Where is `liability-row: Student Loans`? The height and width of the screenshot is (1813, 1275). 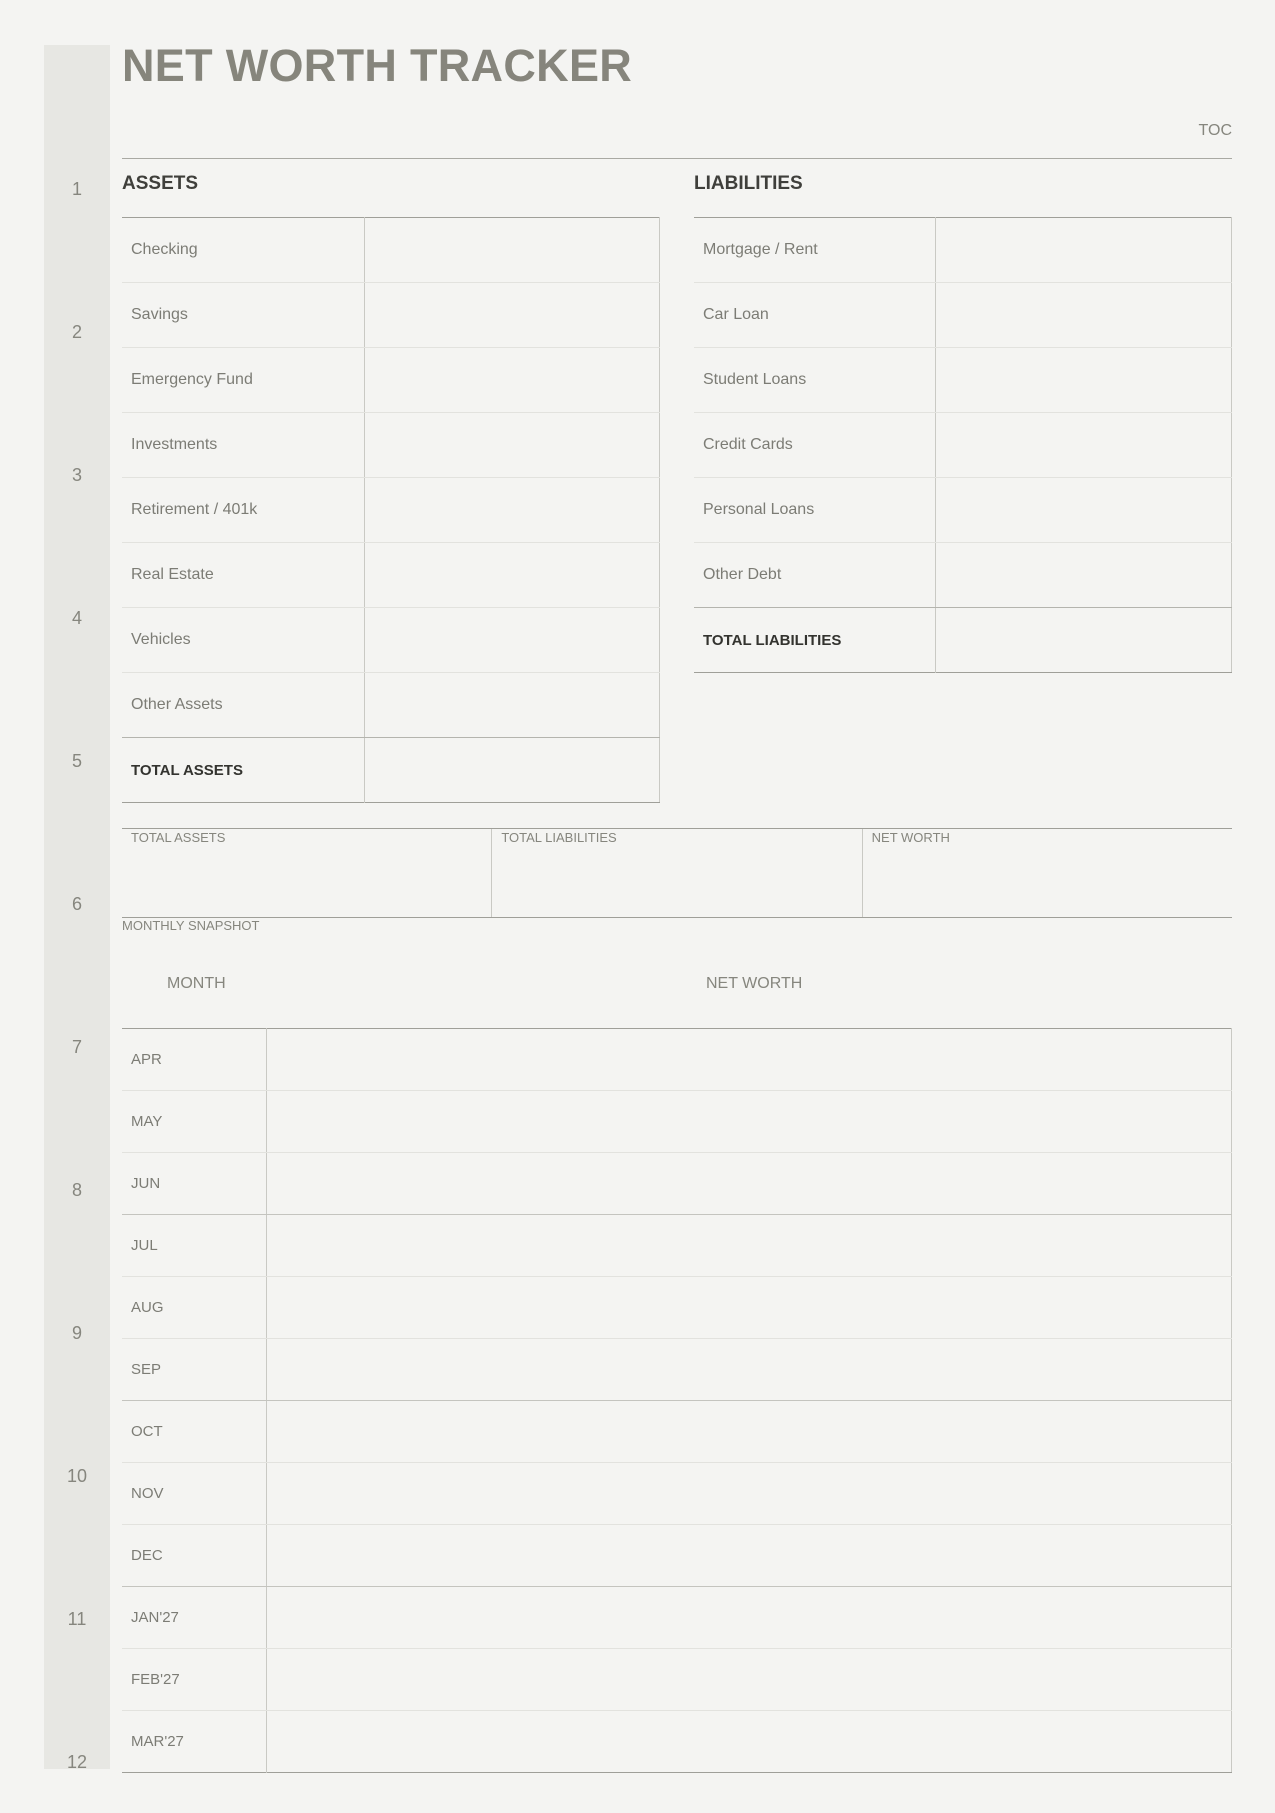
liability-row: Student Loans is located at coordinates (963, 380).